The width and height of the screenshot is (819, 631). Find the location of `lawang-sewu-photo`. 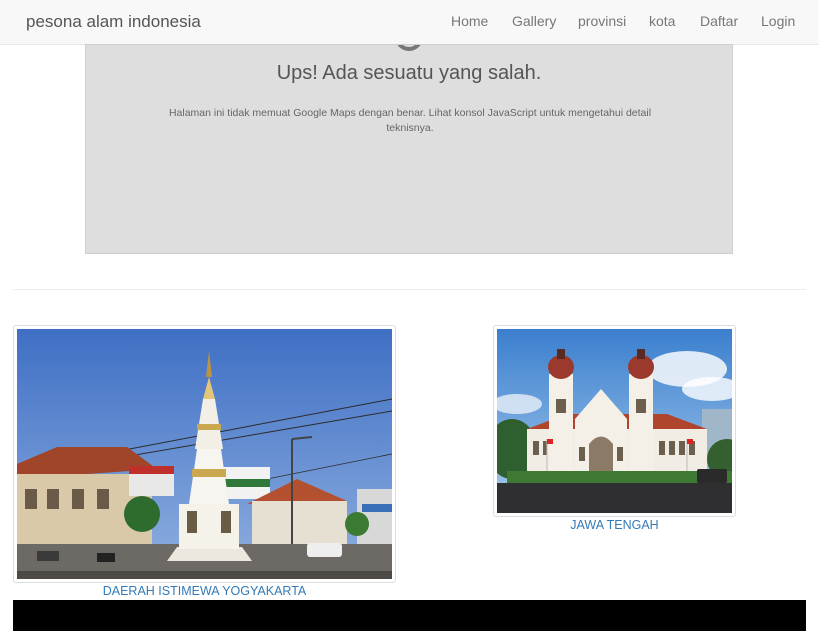

lawang-sewu-photo is located at coordinates (614, 421).